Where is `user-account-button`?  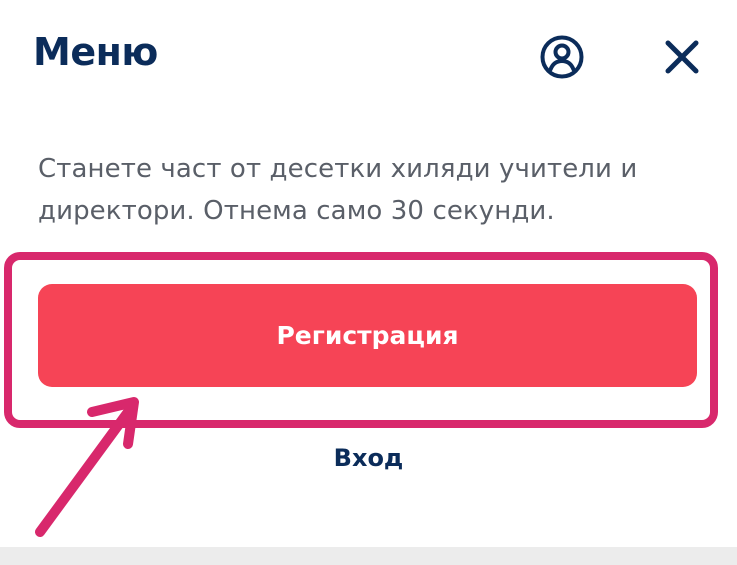
user-account-button is located at coordinates (562, 57).